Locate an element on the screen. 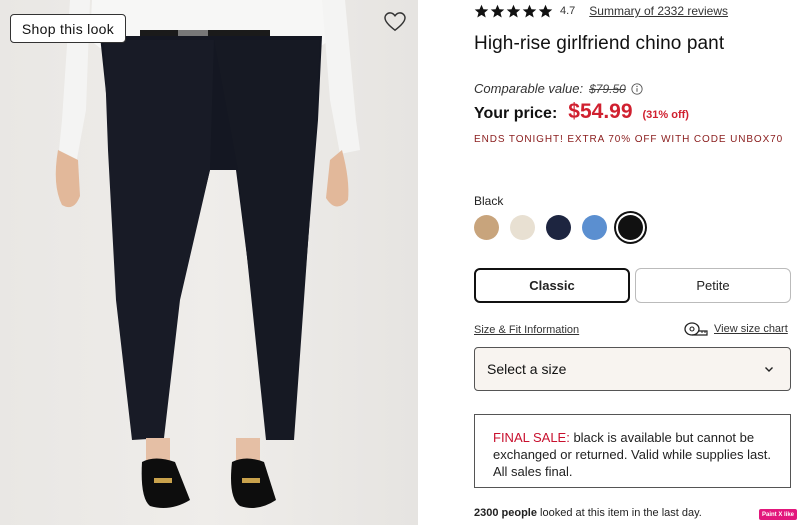 Image resolution: width=800 pixels, height=525 pixels. price-row: Your price: $54.99 (31% off) is located at coordinates (581, 112).